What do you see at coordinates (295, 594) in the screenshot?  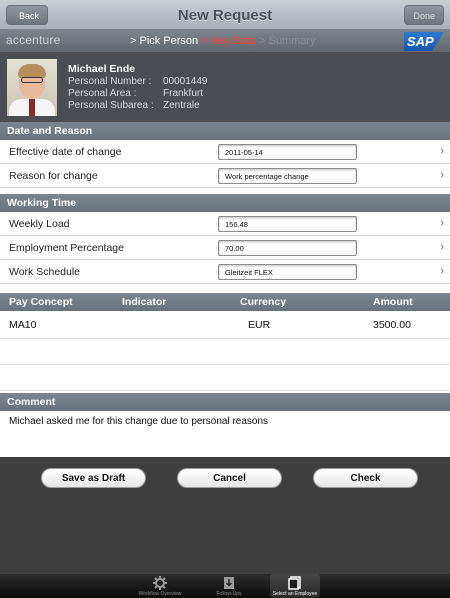 I see `tab-label: Select an Employee` at bounding box center [295, 594].